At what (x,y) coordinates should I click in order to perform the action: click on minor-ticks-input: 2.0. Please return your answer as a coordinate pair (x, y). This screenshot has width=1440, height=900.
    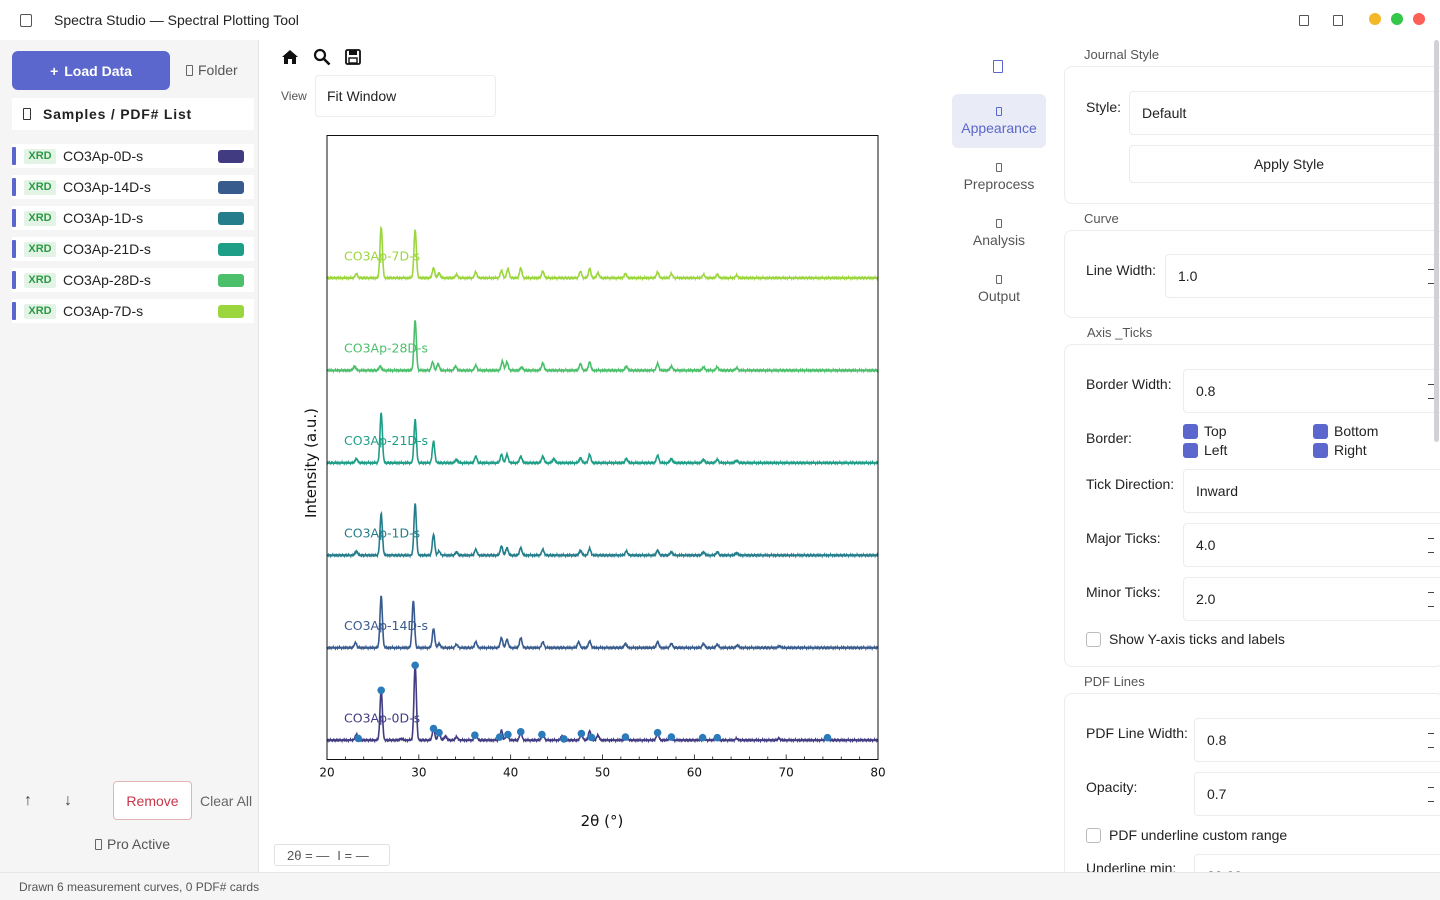
    Looking at the image, I should click on (1311, 599).